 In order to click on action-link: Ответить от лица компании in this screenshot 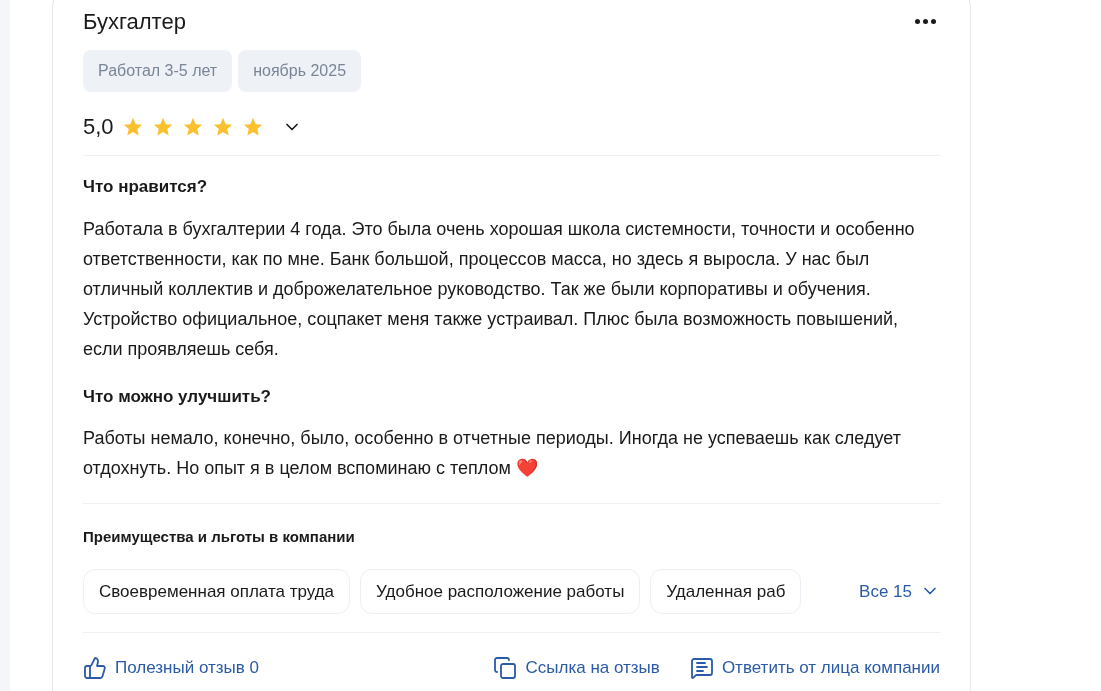, I will do `click(814, 668)`.